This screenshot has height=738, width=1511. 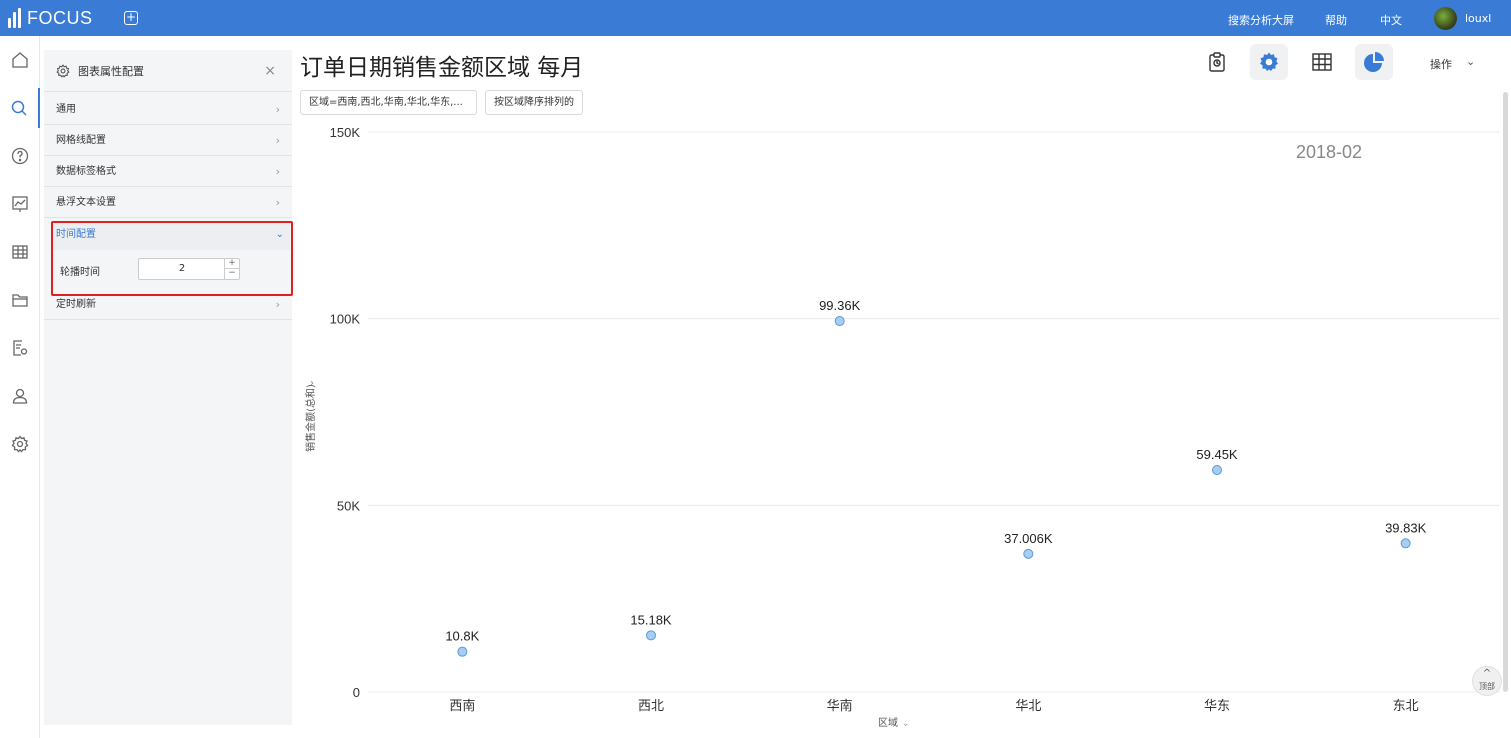 I want to click on rail-help, so click(x=20, y=156).